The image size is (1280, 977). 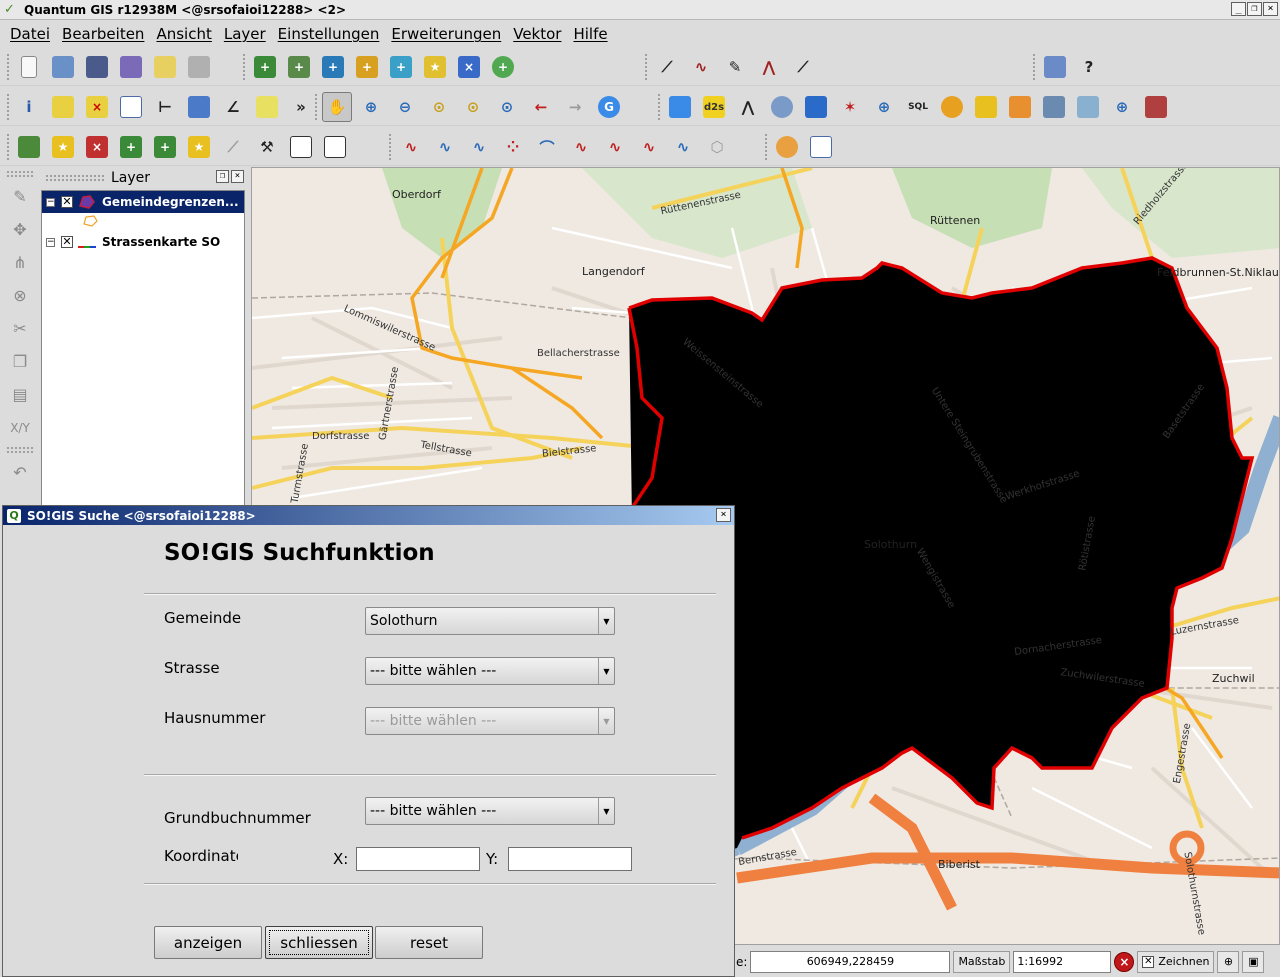 What do you see at coordinates (1020, 107) in the screenshot?
I see `editor-button` at bounding box center [1020, 107].